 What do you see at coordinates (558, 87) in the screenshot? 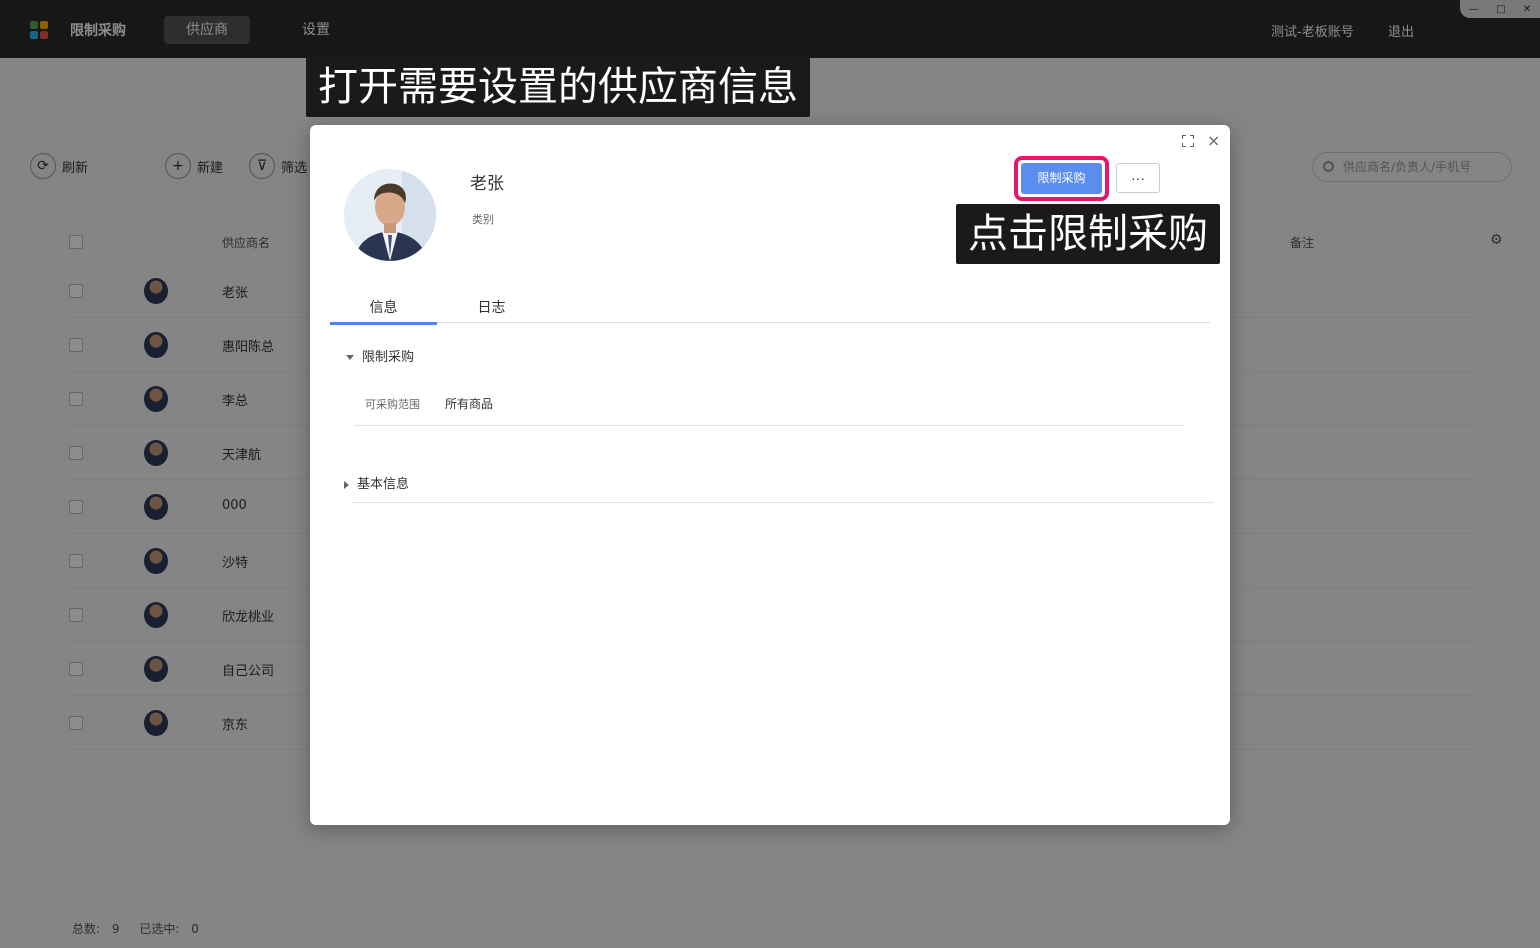
I see `instruction-caption-top: 打开需要设置的供应商信息` at bounding box center [558, 87].